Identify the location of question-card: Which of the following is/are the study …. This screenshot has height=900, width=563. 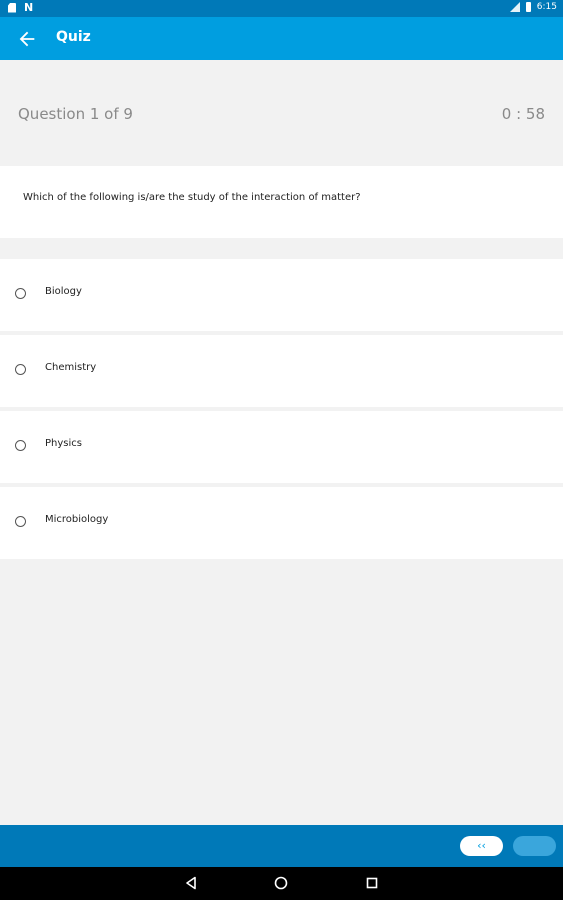
(281, 202).